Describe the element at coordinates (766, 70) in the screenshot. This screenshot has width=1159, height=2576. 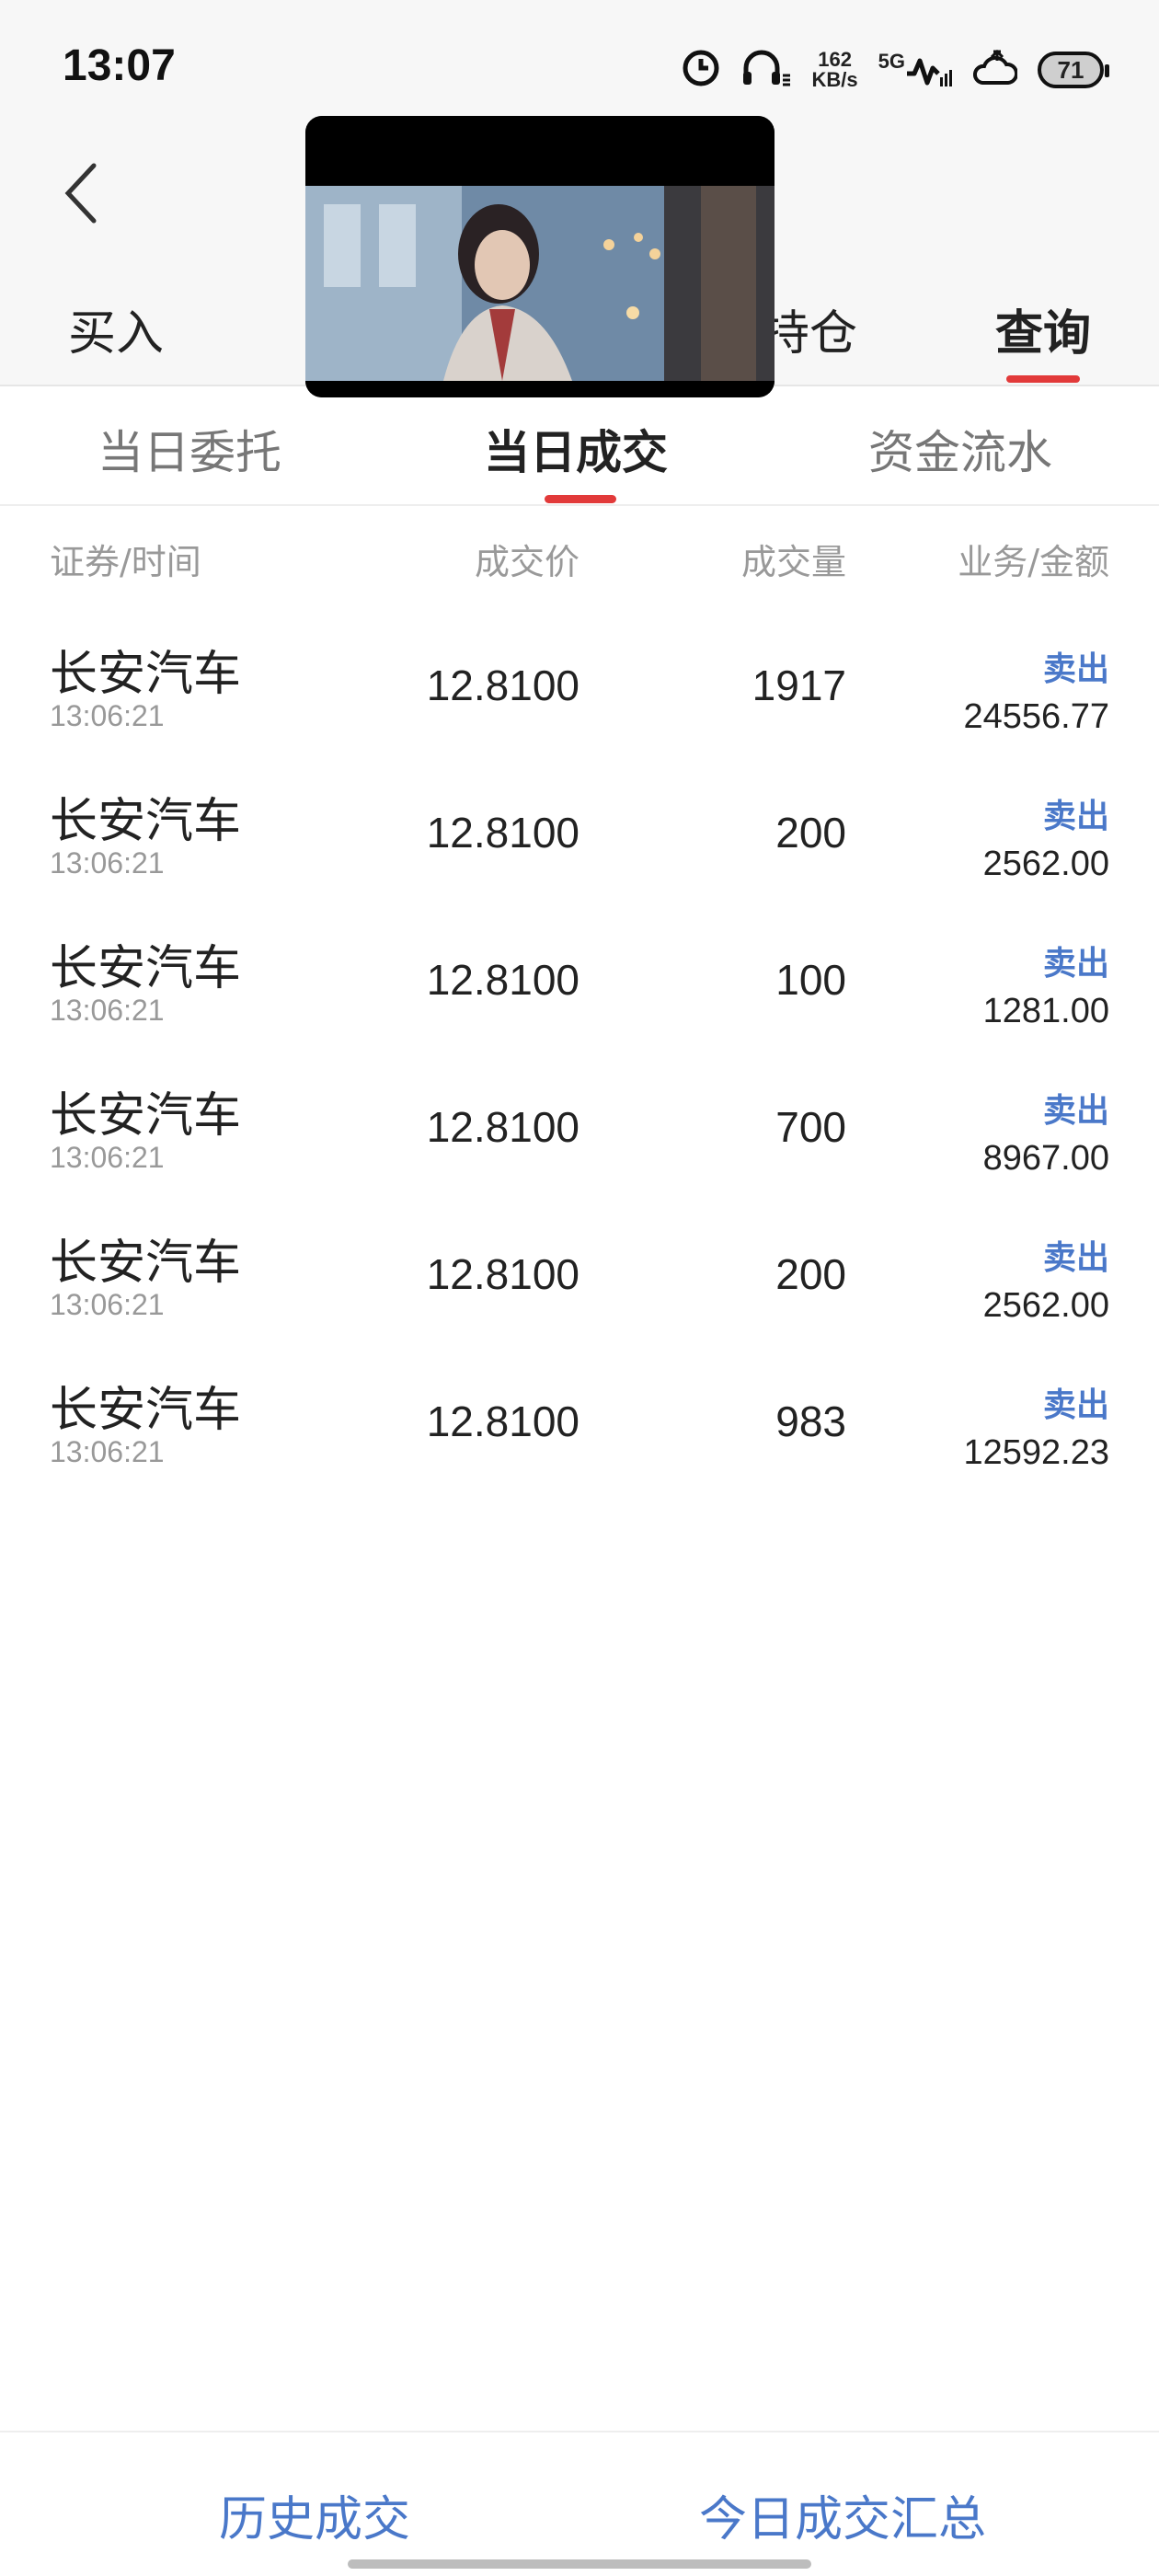
I see `headphones-icon` at that location.